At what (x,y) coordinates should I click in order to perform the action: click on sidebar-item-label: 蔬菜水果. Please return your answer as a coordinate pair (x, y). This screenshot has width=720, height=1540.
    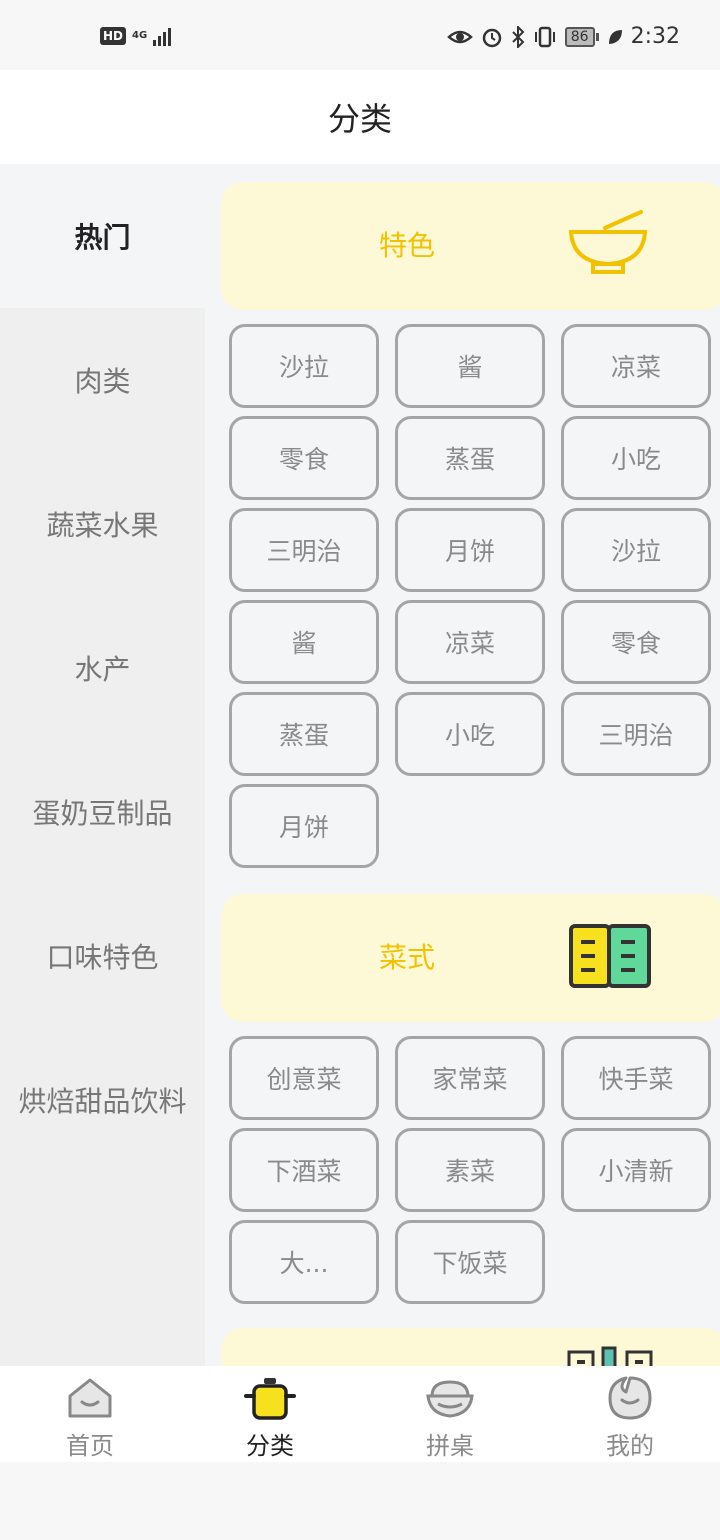
    Looking at the image, I should click on (102, 525).